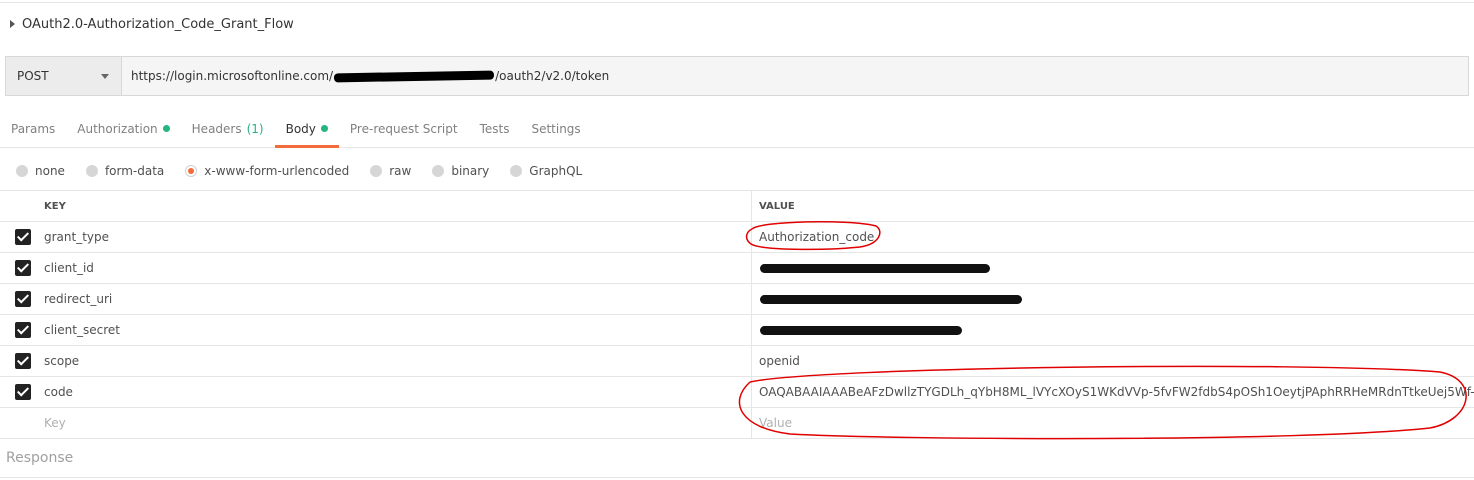 The image size is (1474, 480). I want to click on value-column-header: VALUE, so click(777, 206).